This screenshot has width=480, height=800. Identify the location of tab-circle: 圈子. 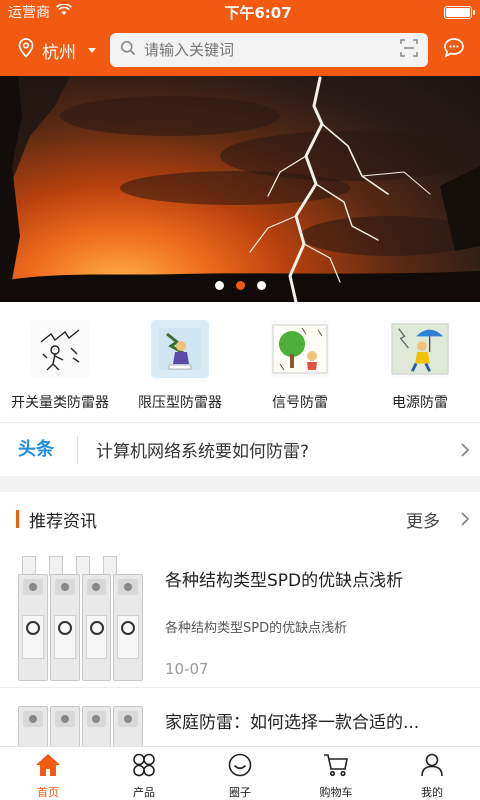
(240, 773).